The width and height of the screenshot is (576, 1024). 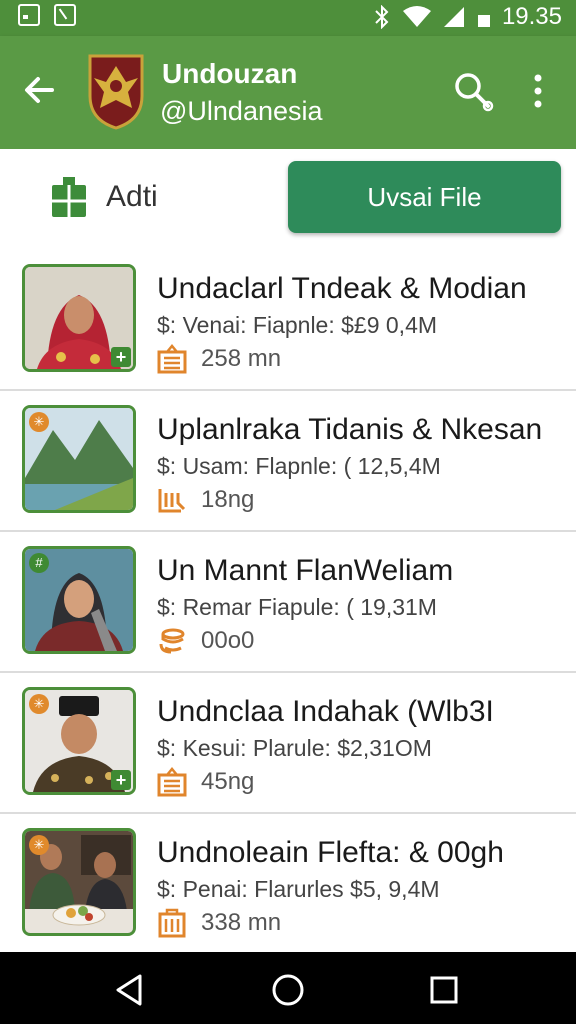 What do you see at coordinates (116, 92) in the screenshot?
I see `emblem-logo` at bounding box center [116, 92].